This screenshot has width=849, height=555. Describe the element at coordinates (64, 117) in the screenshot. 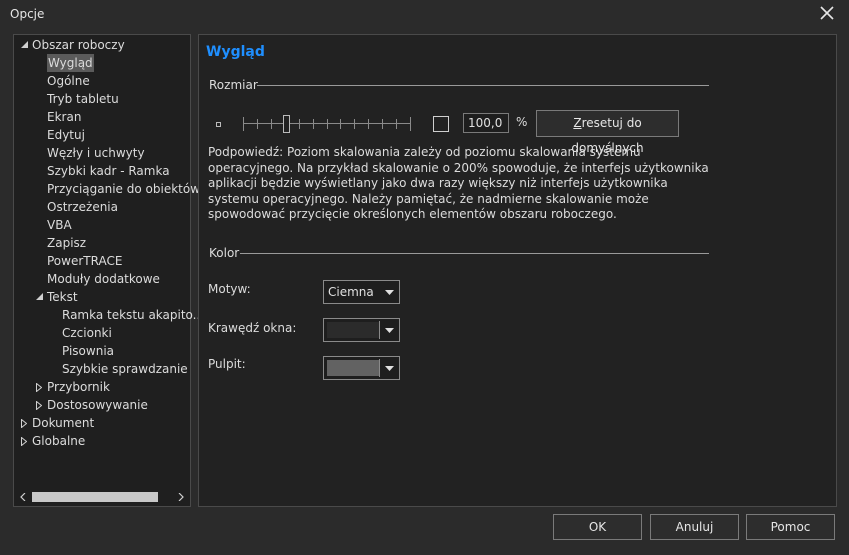

I see `tree-item-label: Ekran` at that location.